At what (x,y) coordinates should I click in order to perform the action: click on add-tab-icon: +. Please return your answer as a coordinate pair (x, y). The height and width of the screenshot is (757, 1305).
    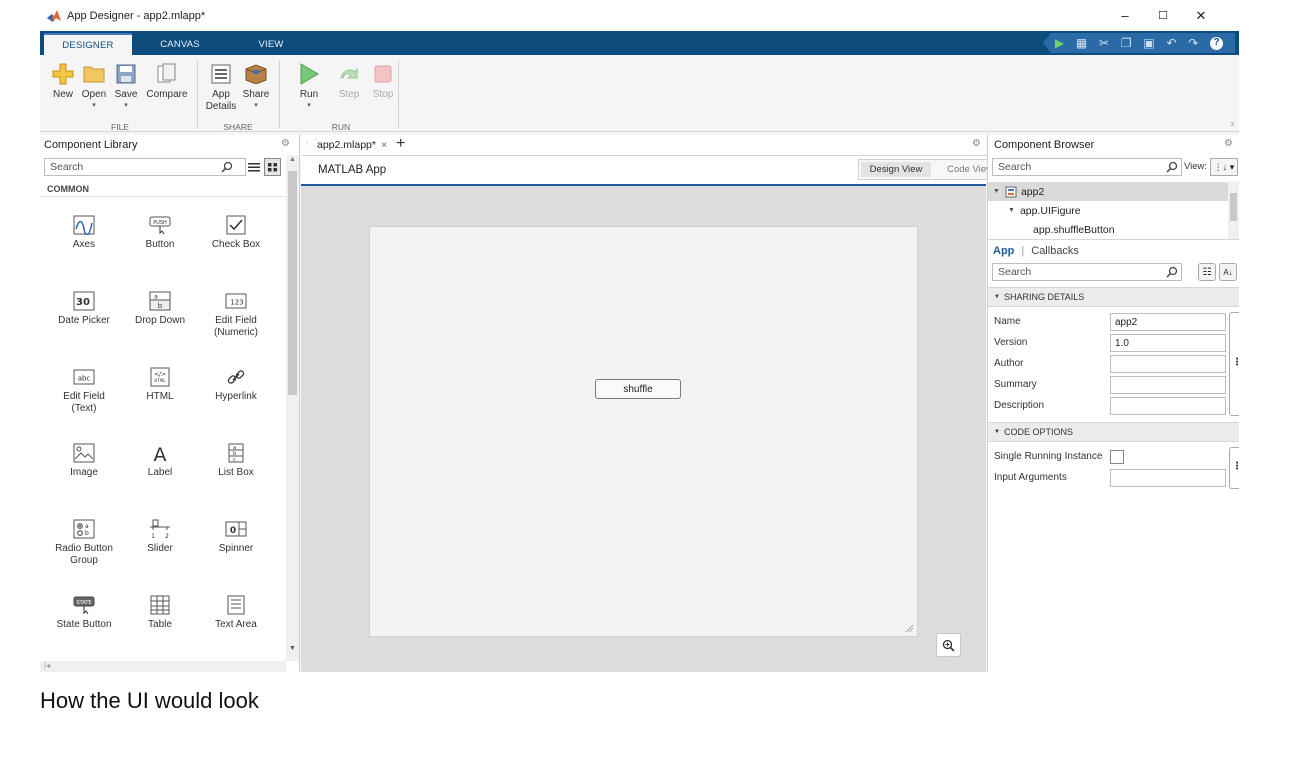
    Looking at the image, I should click on (400, 144).